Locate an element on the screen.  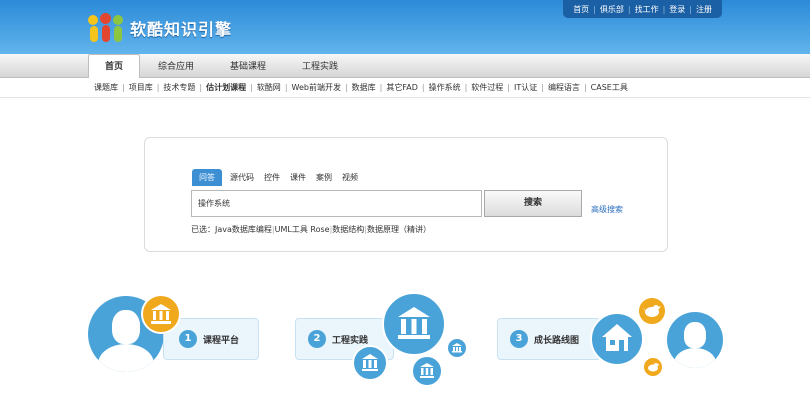
subnav-item-topics: 课题库 is located at coordinates (106, 87).